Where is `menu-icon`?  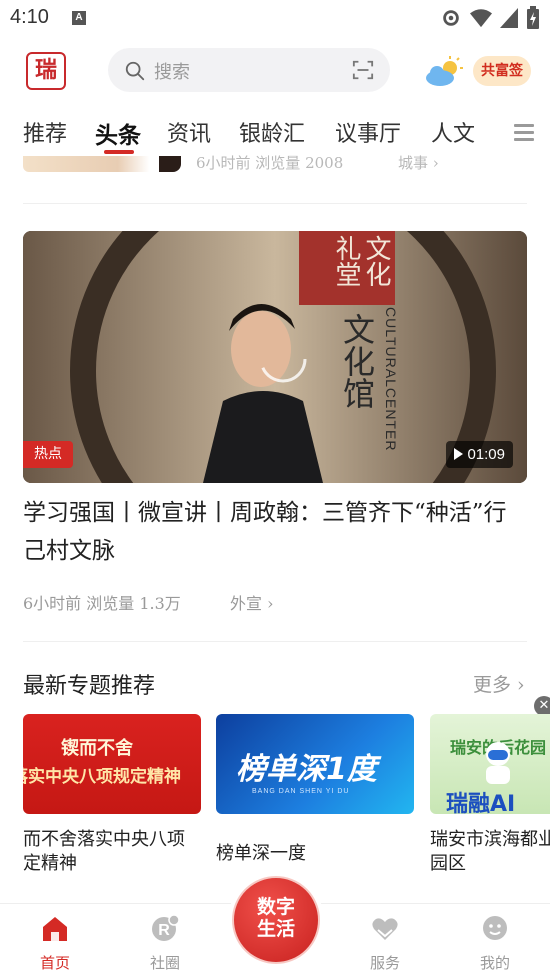 menu-icon is located at coordinates (524, 133).